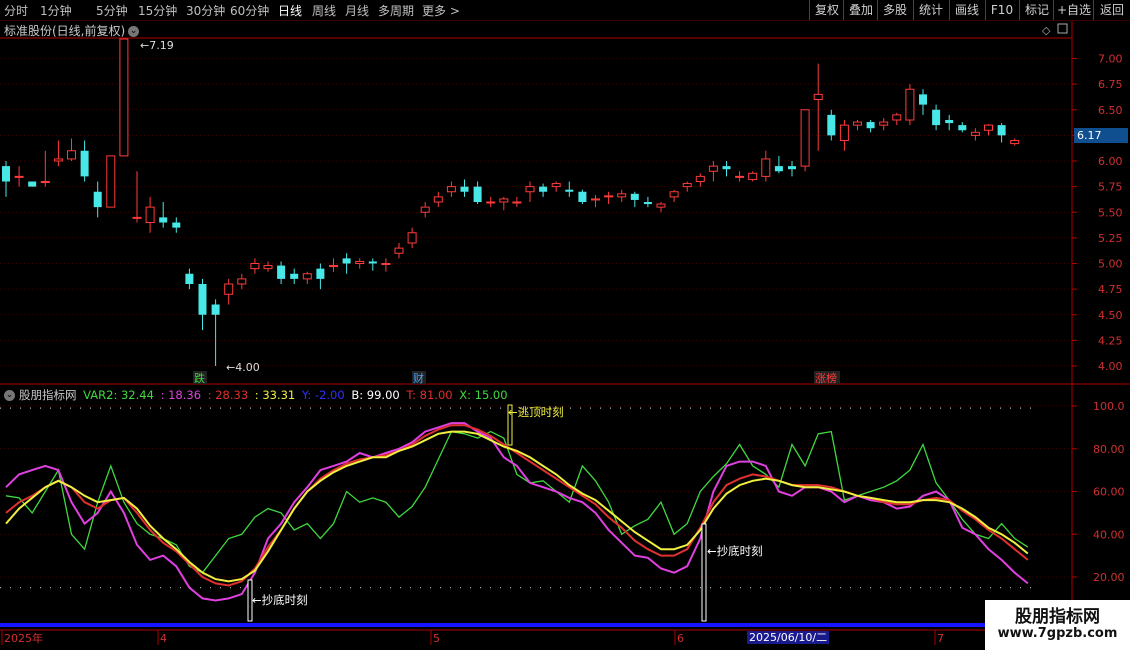 The width and height of the screenshot is (1130, 650). What do you see at coordinates (680, 638) in the screenshot?
I see `time-label: 6` at bounding box center [680, 638].